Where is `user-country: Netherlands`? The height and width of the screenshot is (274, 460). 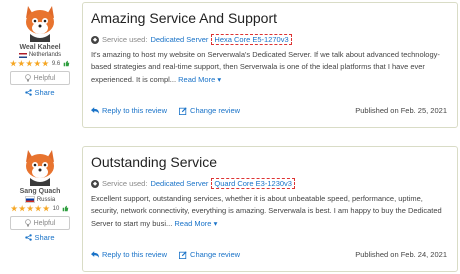 user-country: Netherlands is located at coordinates (40, 55).